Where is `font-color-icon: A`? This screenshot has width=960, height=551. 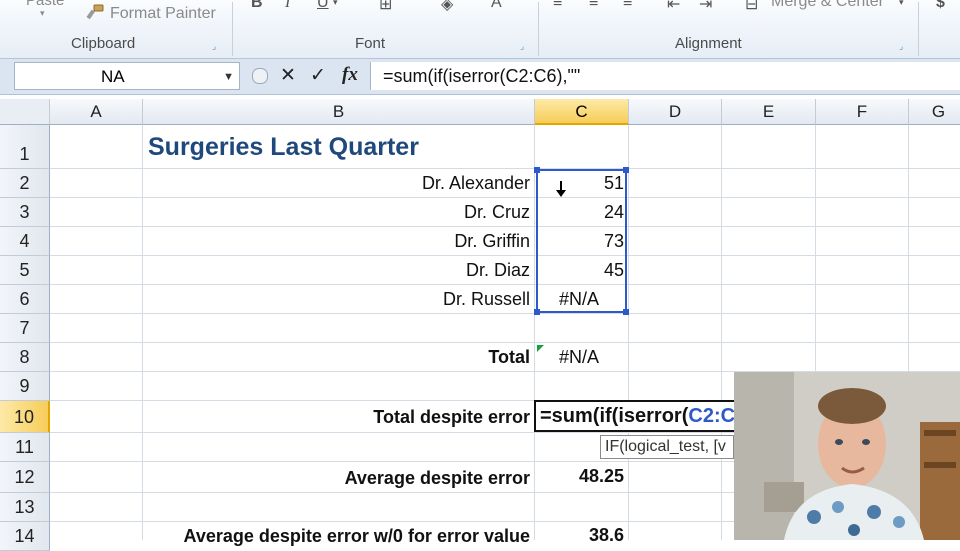
font-color-icon: A is located at coordinates (496, 6).